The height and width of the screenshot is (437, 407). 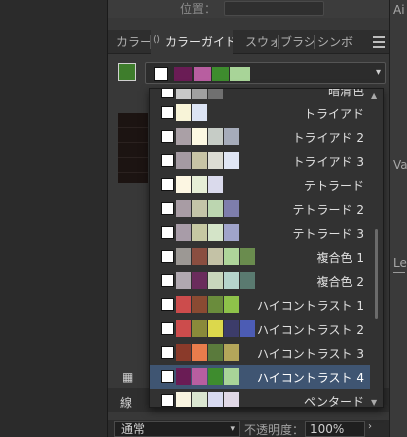 What do you see at coordinates (260, 161) in the screenshot?
I see `harmony-rule-item: トライアド 3` at bounding box center [260, 161].